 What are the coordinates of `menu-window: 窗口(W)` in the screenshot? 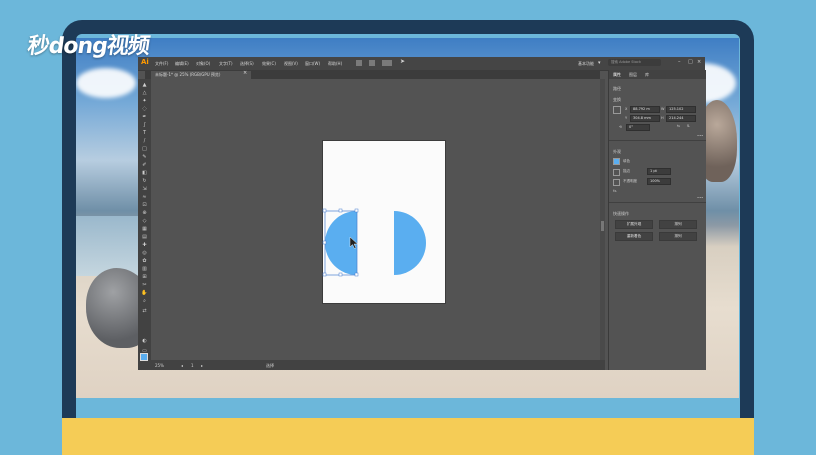 It's located at (312, 64).